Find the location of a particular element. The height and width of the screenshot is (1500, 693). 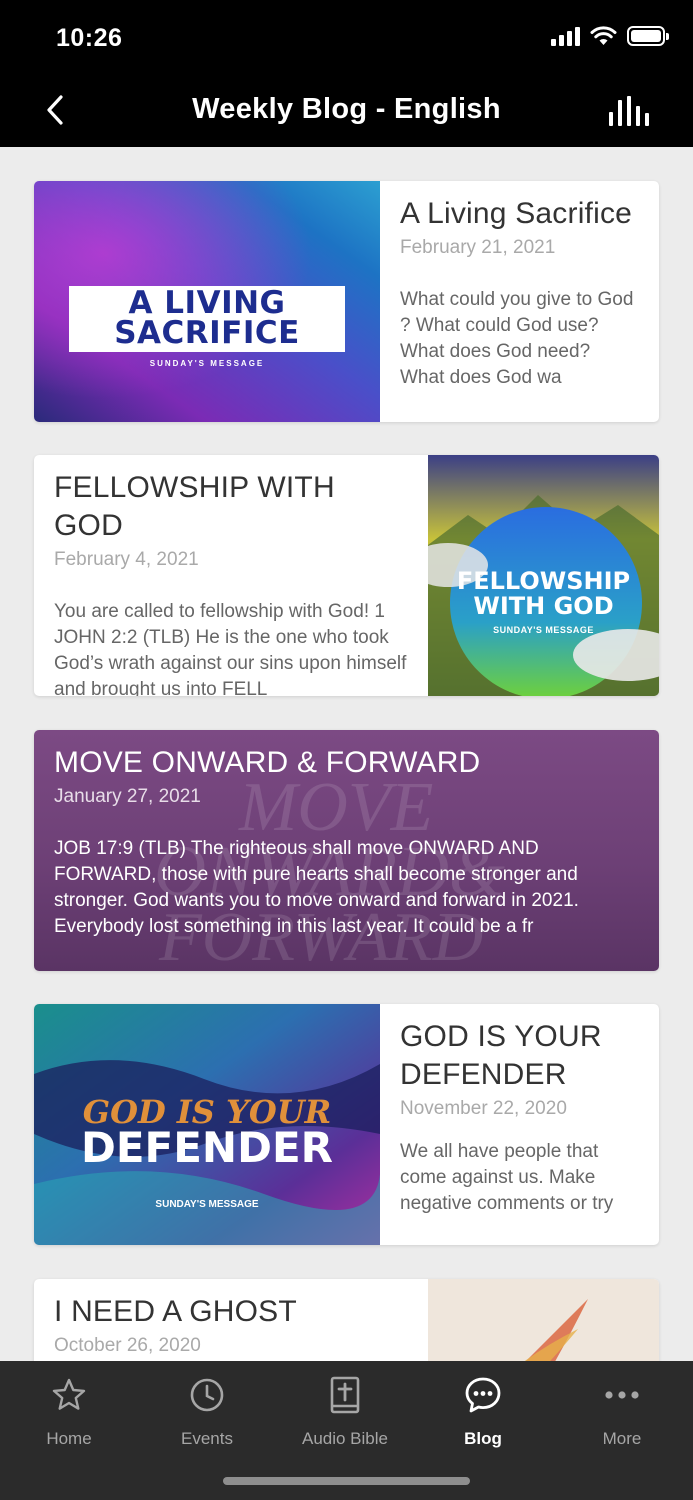

chat-bubble-icon is located at coordinates (483, 1395).